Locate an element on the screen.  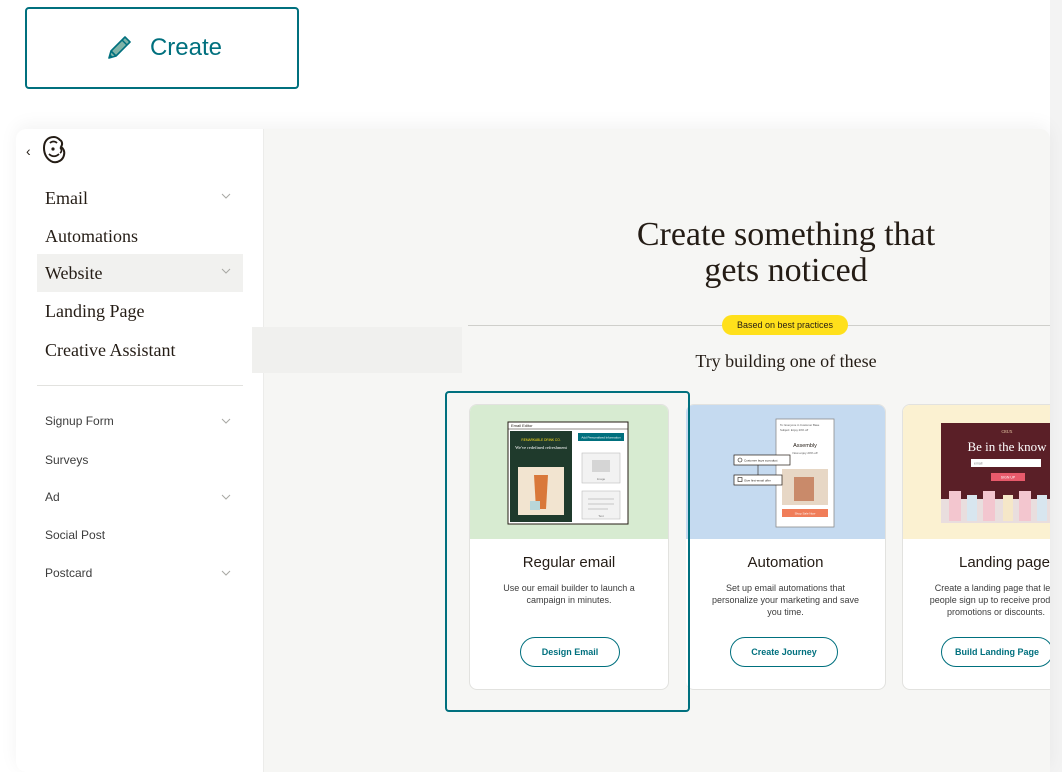
card-title: Automation is located at coordinates (785, 562).